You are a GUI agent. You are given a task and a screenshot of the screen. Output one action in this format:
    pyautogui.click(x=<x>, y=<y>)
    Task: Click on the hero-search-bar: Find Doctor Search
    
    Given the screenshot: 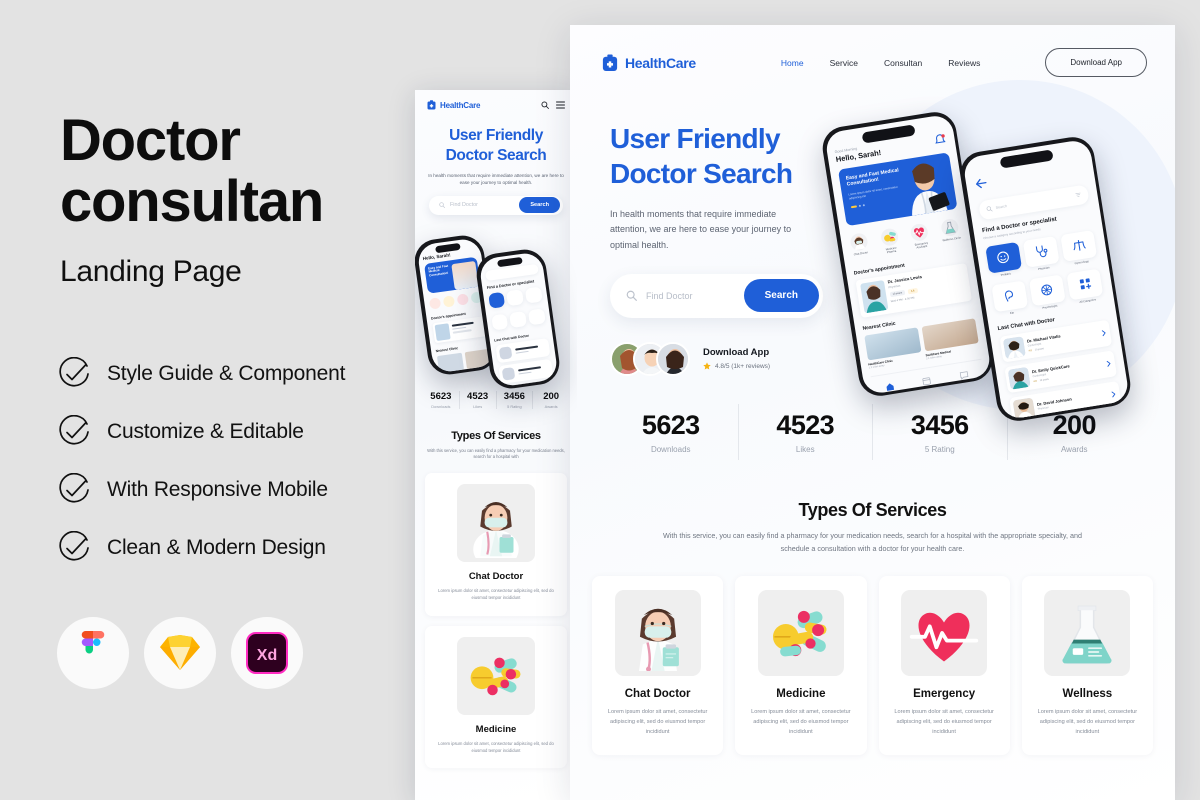 What is the action you would take?
    pyautogui.click(x=716, y=295)
    